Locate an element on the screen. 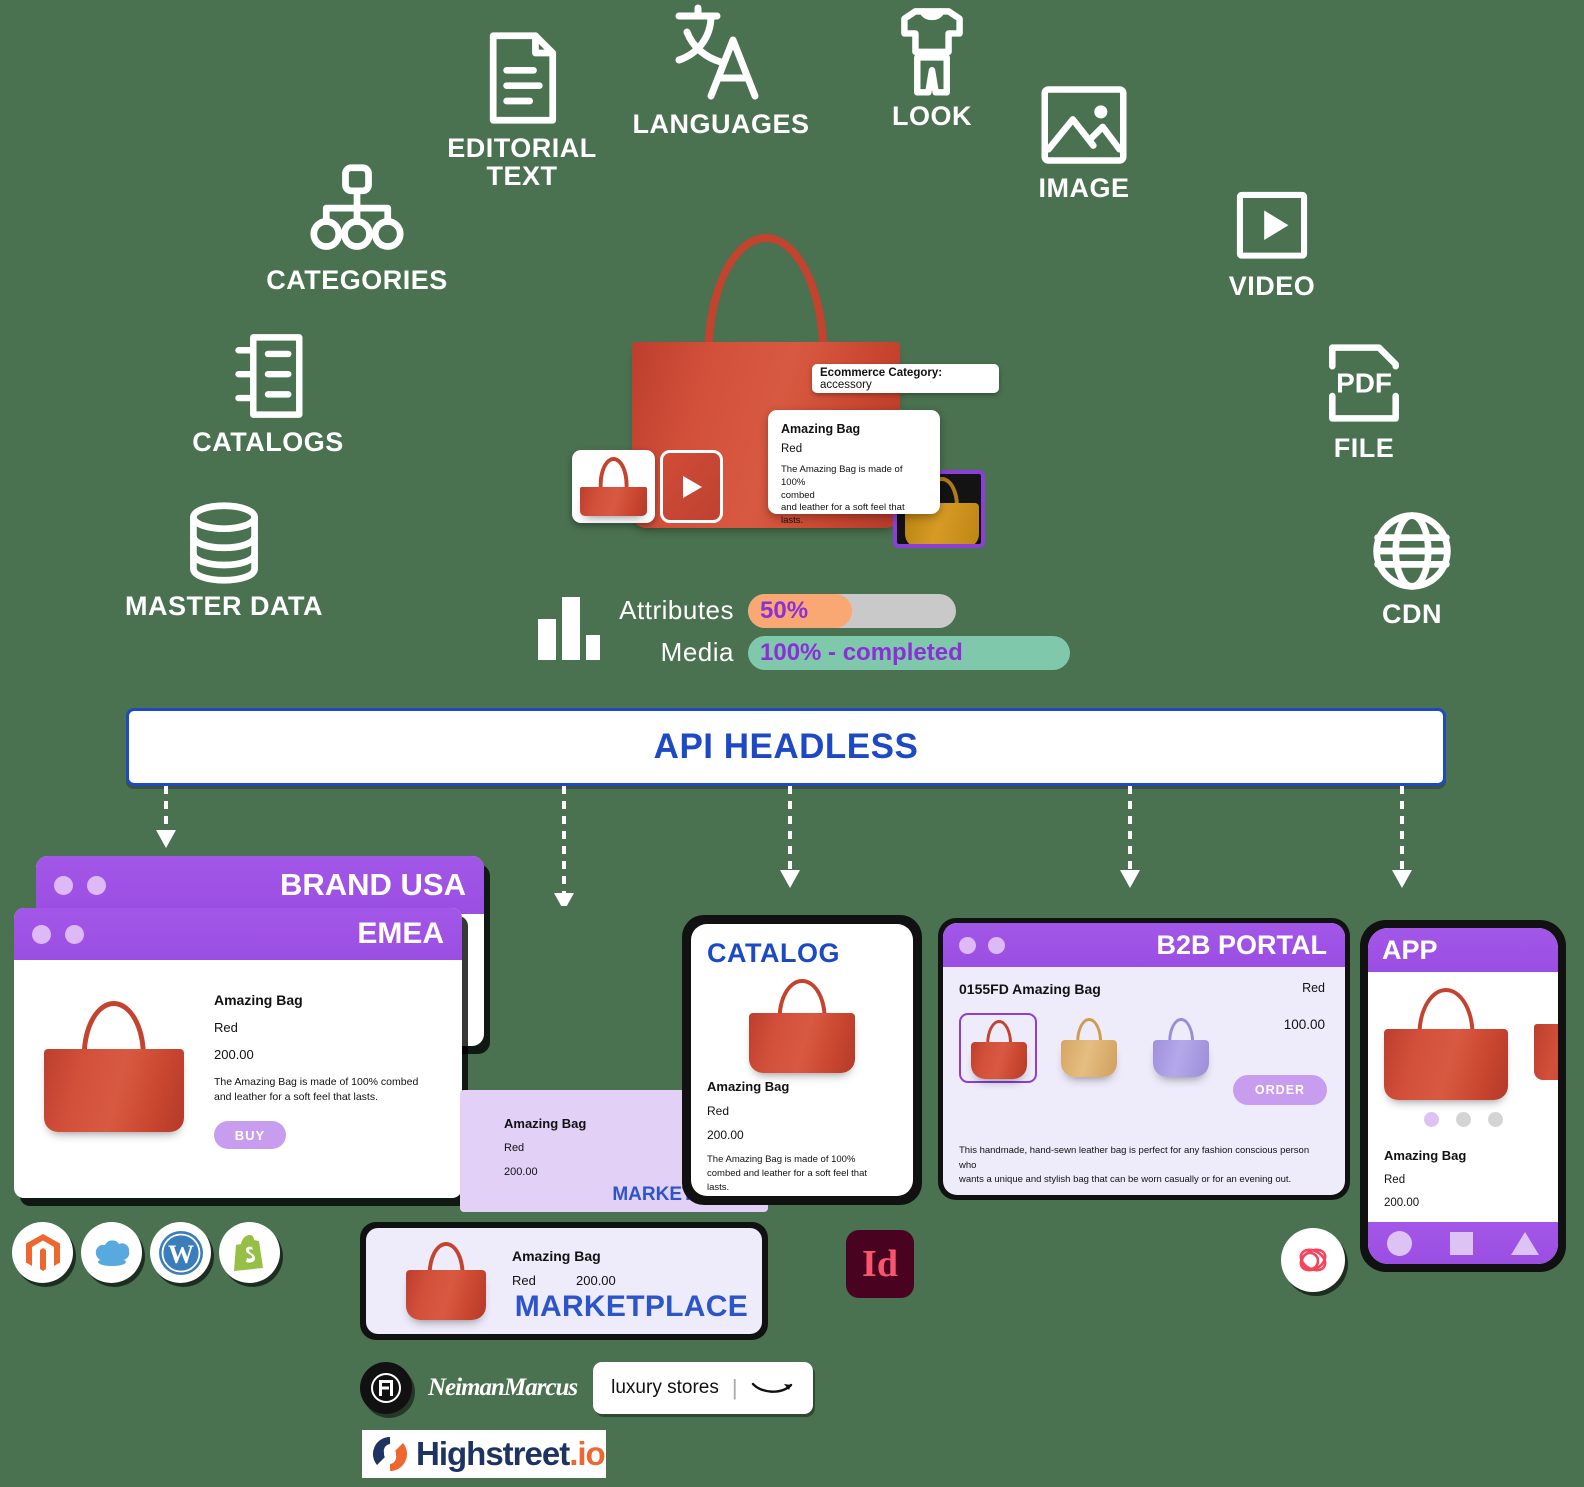 This screenshot has height=1487, width=1584. magento-glyph is located at coordinates (42, 1252).